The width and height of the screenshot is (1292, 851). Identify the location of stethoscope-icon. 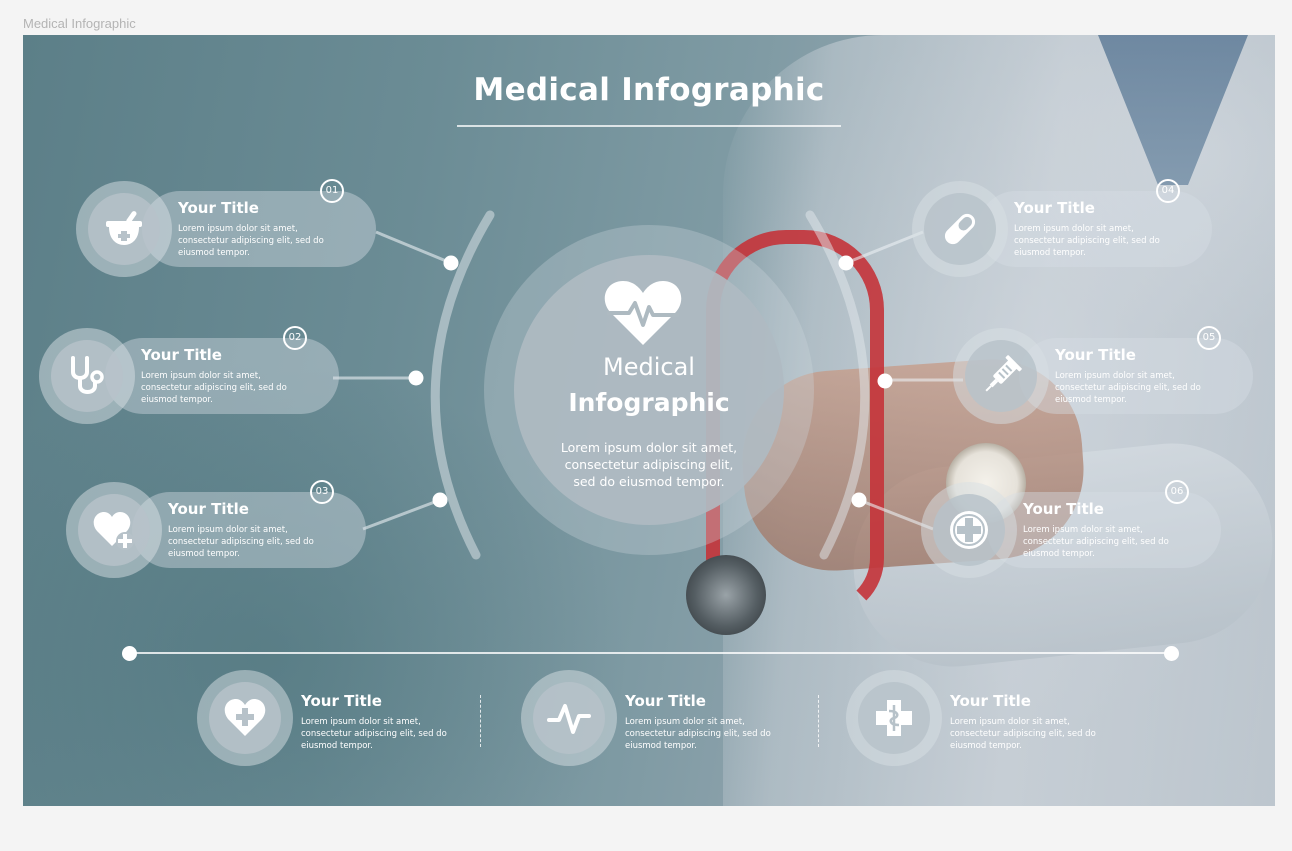
(87, 375).